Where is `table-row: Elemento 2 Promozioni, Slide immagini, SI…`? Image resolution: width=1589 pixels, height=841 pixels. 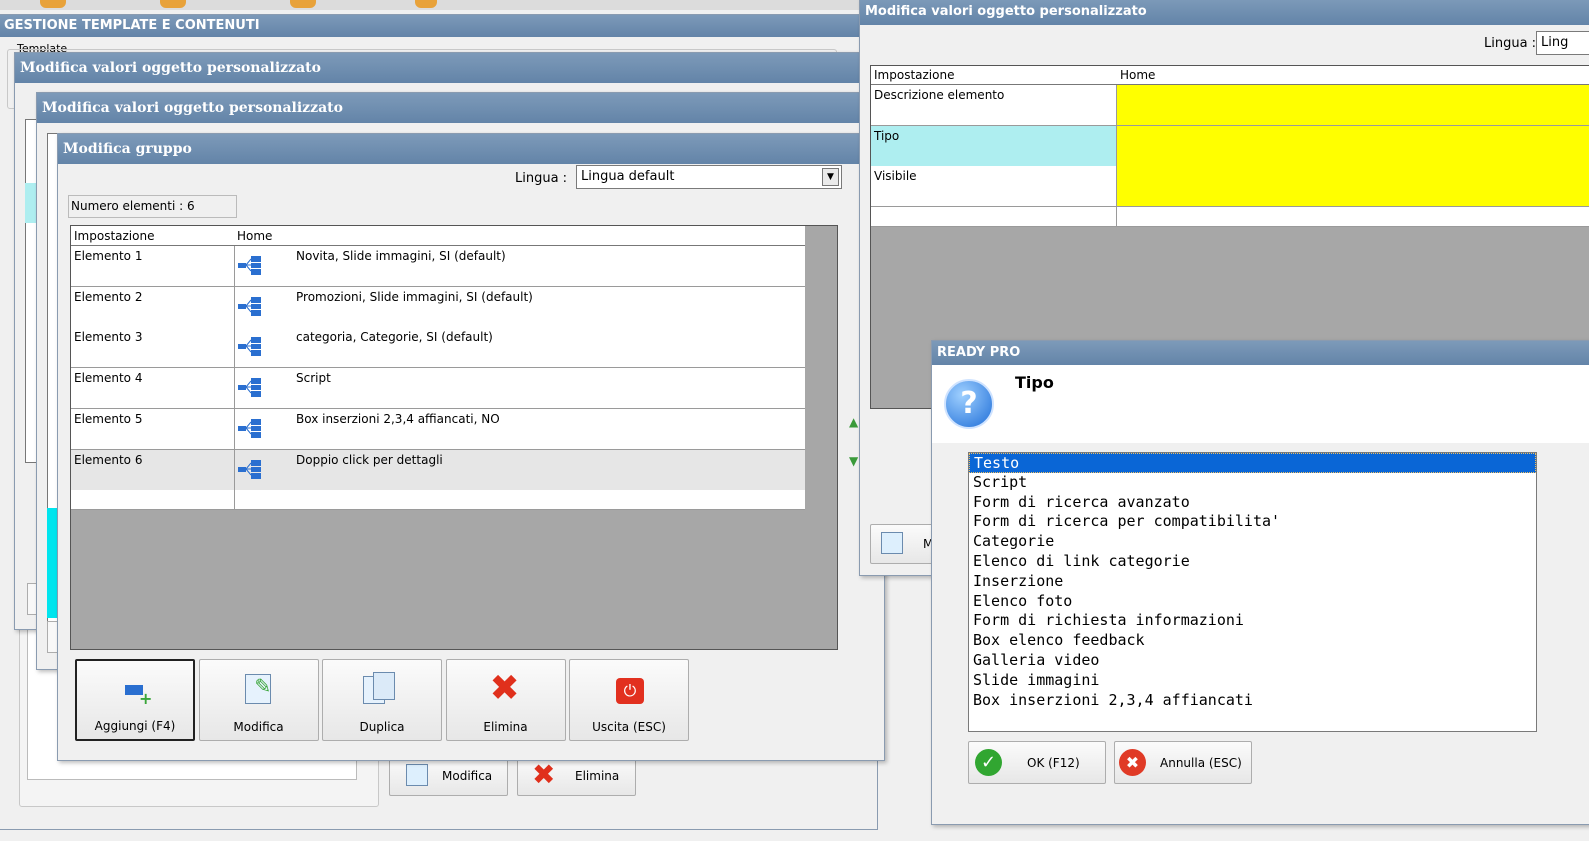 table-row: Elemento 2 Promozioni, Slide immagini, SI… is located at coordinates (438, 307).